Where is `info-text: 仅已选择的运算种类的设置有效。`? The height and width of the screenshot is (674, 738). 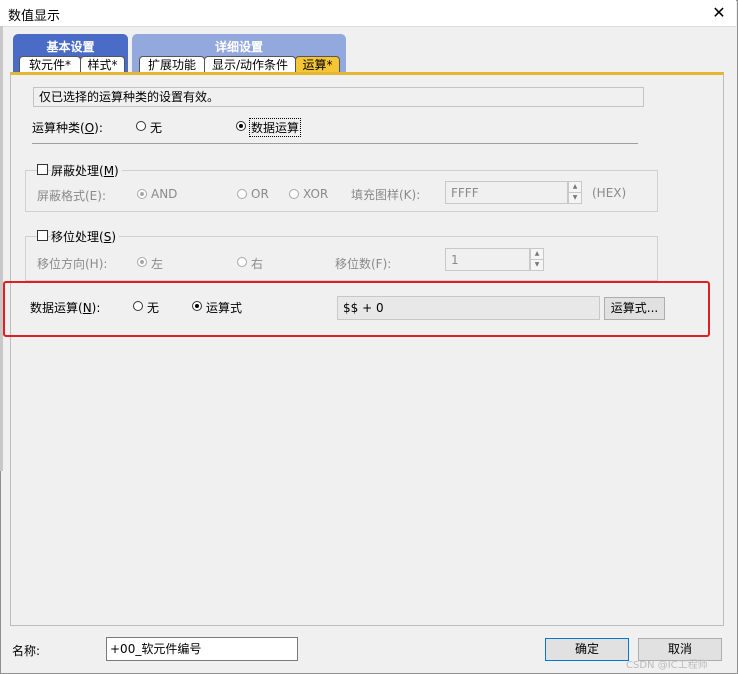
info-text: 仅已选择的运算种类的设置有效。 is located at coordinates (338, 97).